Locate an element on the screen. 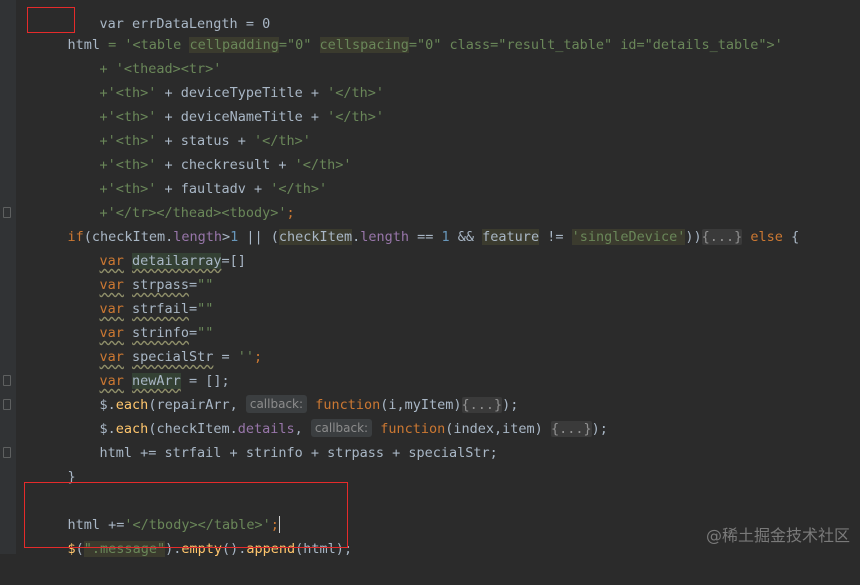 This screenshot has height=585, width=860. code-token: == is located at coordinates (425, 237).